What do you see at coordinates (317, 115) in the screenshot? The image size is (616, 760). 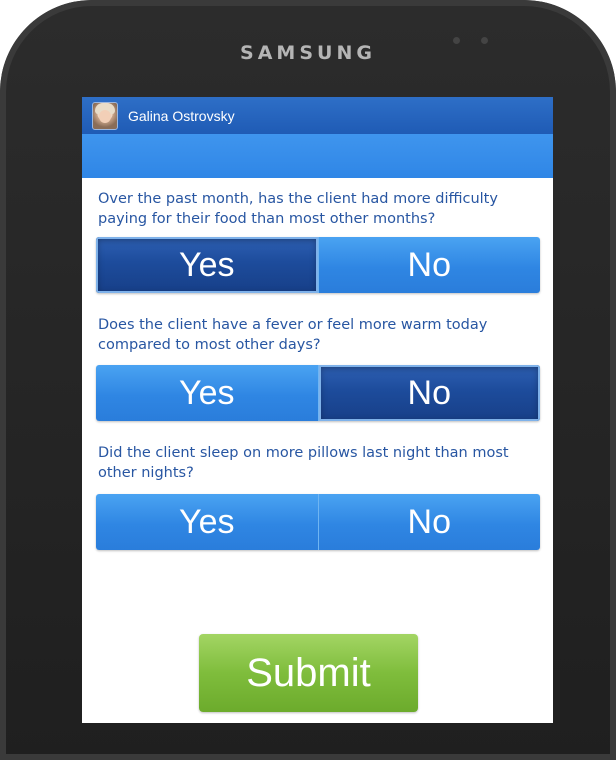 I see `app-header: Galina Ostrovsky` at bounding box center [317, 115].